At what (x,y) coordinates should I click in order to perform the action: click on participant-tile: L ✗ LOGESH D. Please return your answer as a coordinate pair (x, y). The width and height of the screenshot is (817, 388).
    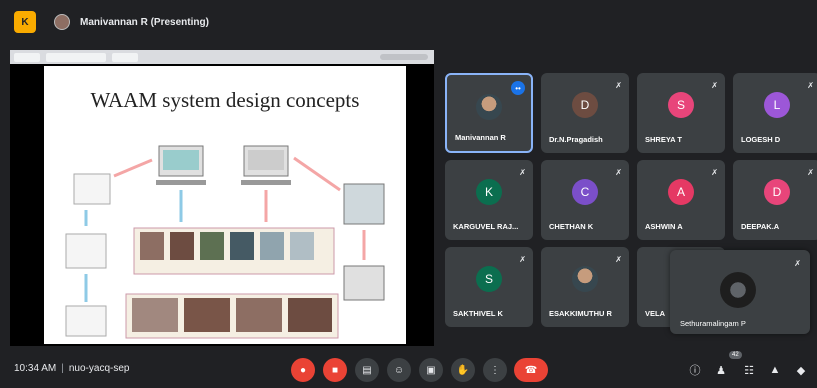
    Looking at the image, I should click on (775, 113).